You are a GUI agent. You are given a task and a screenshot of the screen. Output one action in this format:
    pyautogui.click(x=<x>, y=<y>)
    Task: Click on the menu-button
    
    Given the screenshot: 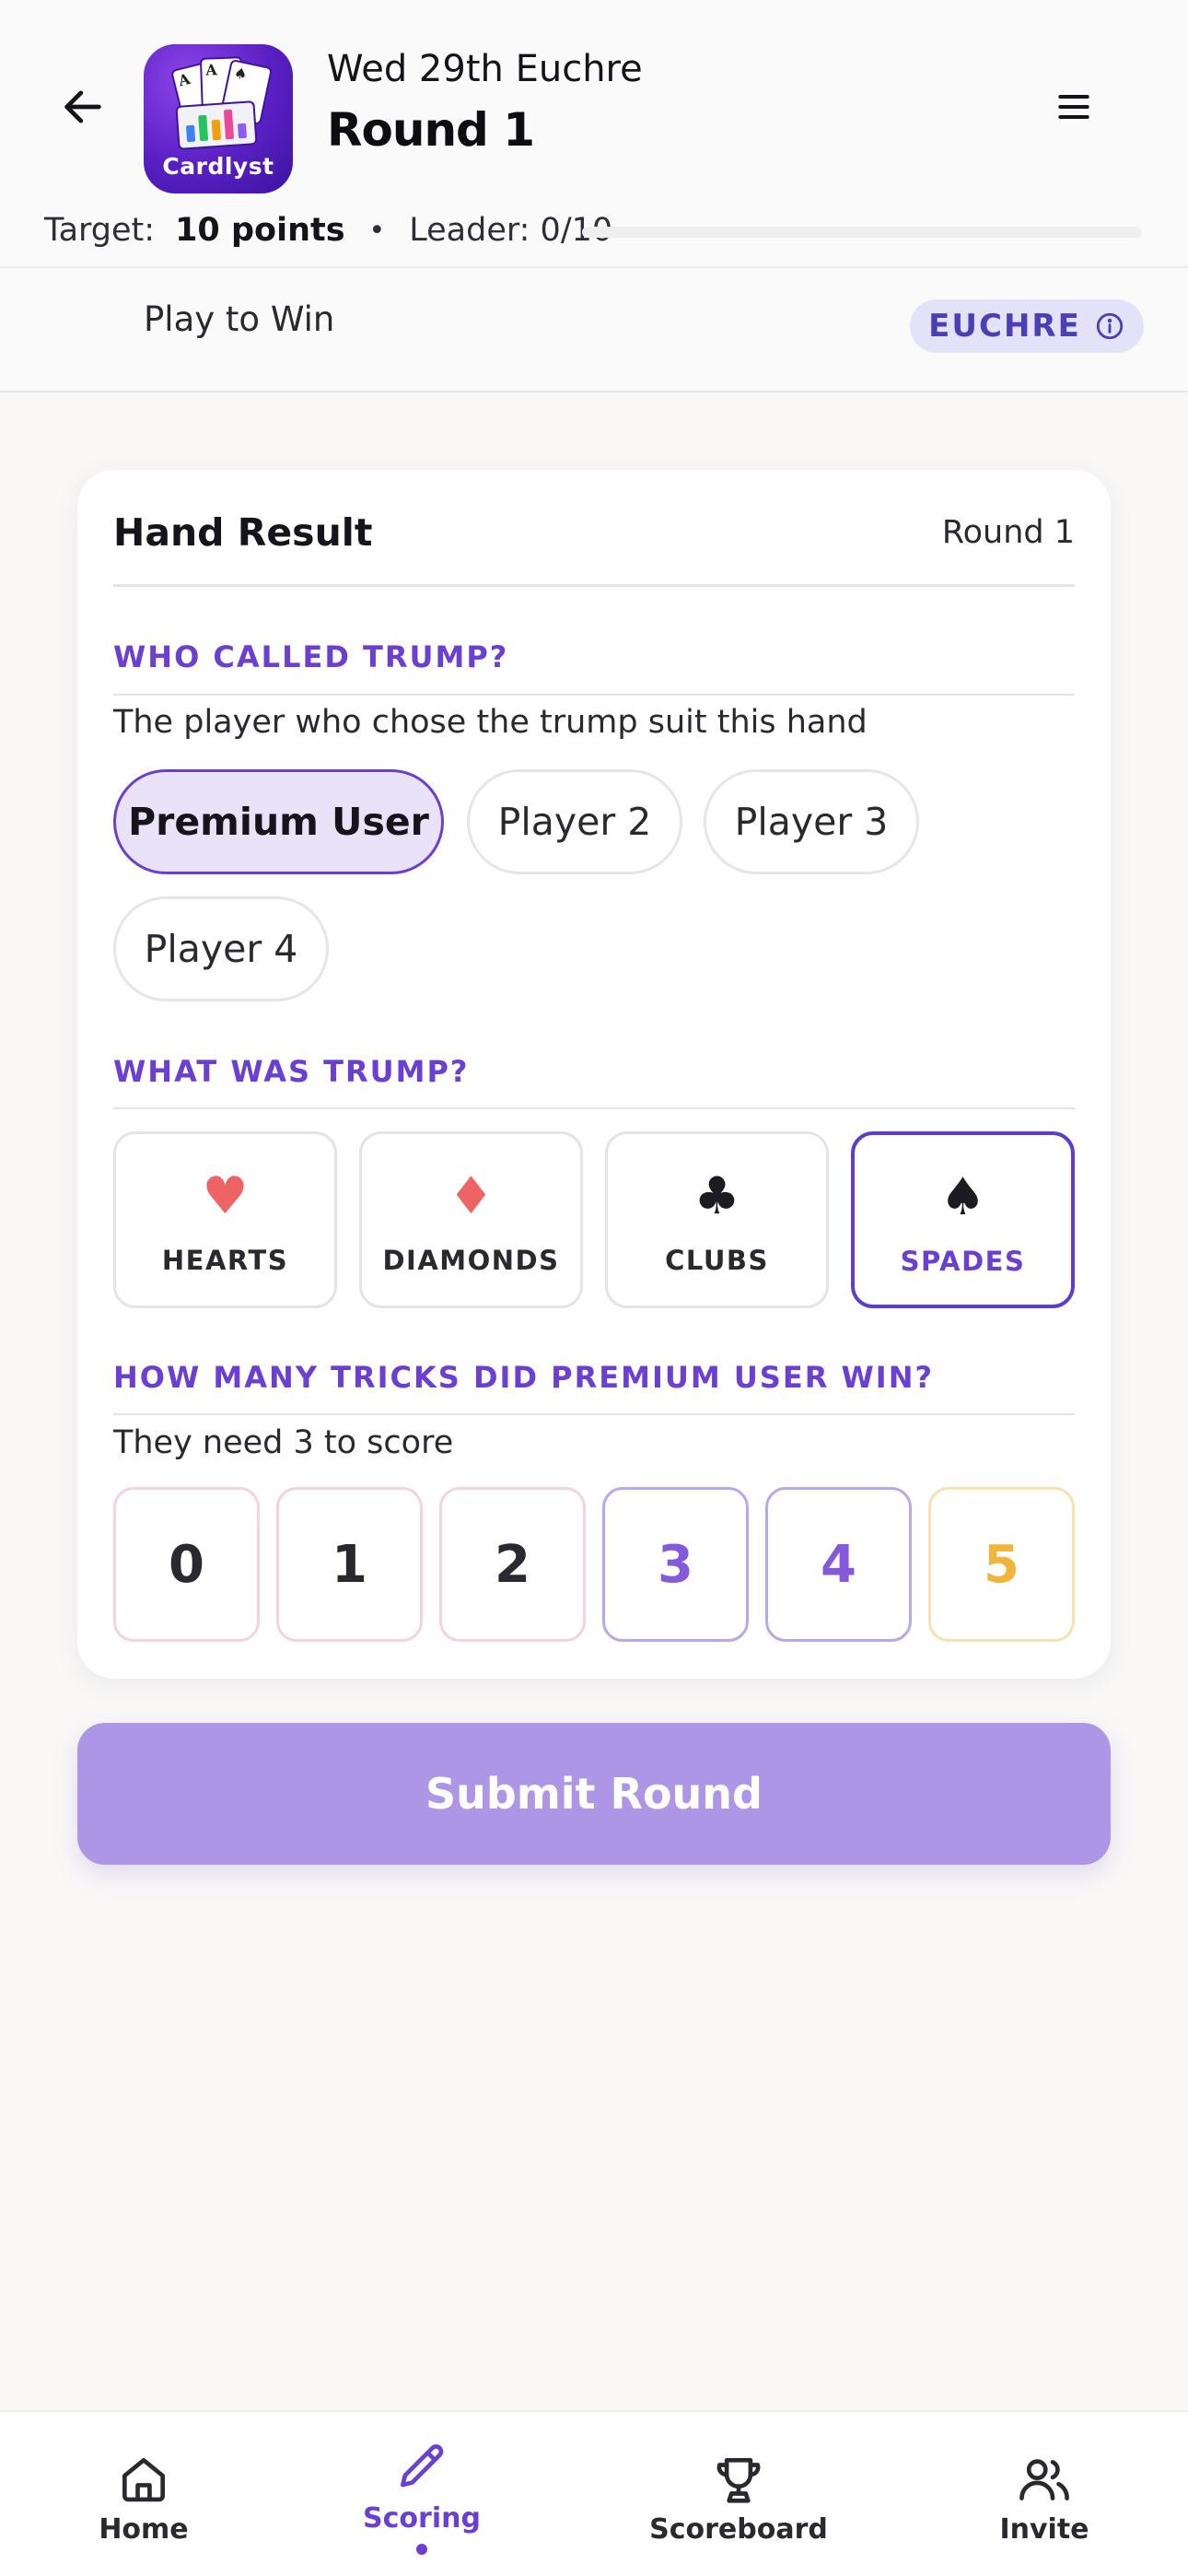 What is the action you would take?
    pyautogui.click(x=1073, y=107)
    